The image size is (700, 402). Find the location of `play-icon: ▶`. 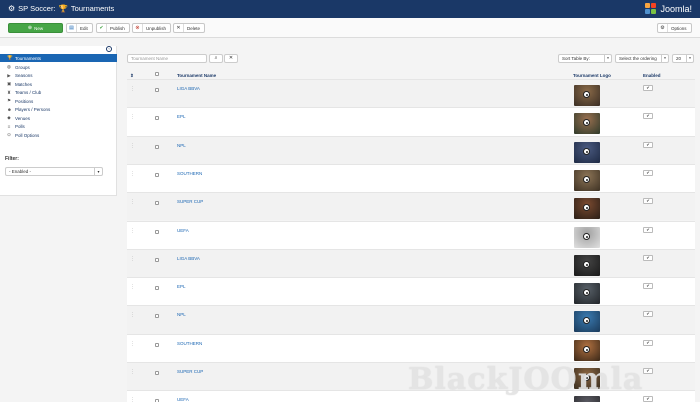

play-icon: ▶ is located at coordinates (9, 75).